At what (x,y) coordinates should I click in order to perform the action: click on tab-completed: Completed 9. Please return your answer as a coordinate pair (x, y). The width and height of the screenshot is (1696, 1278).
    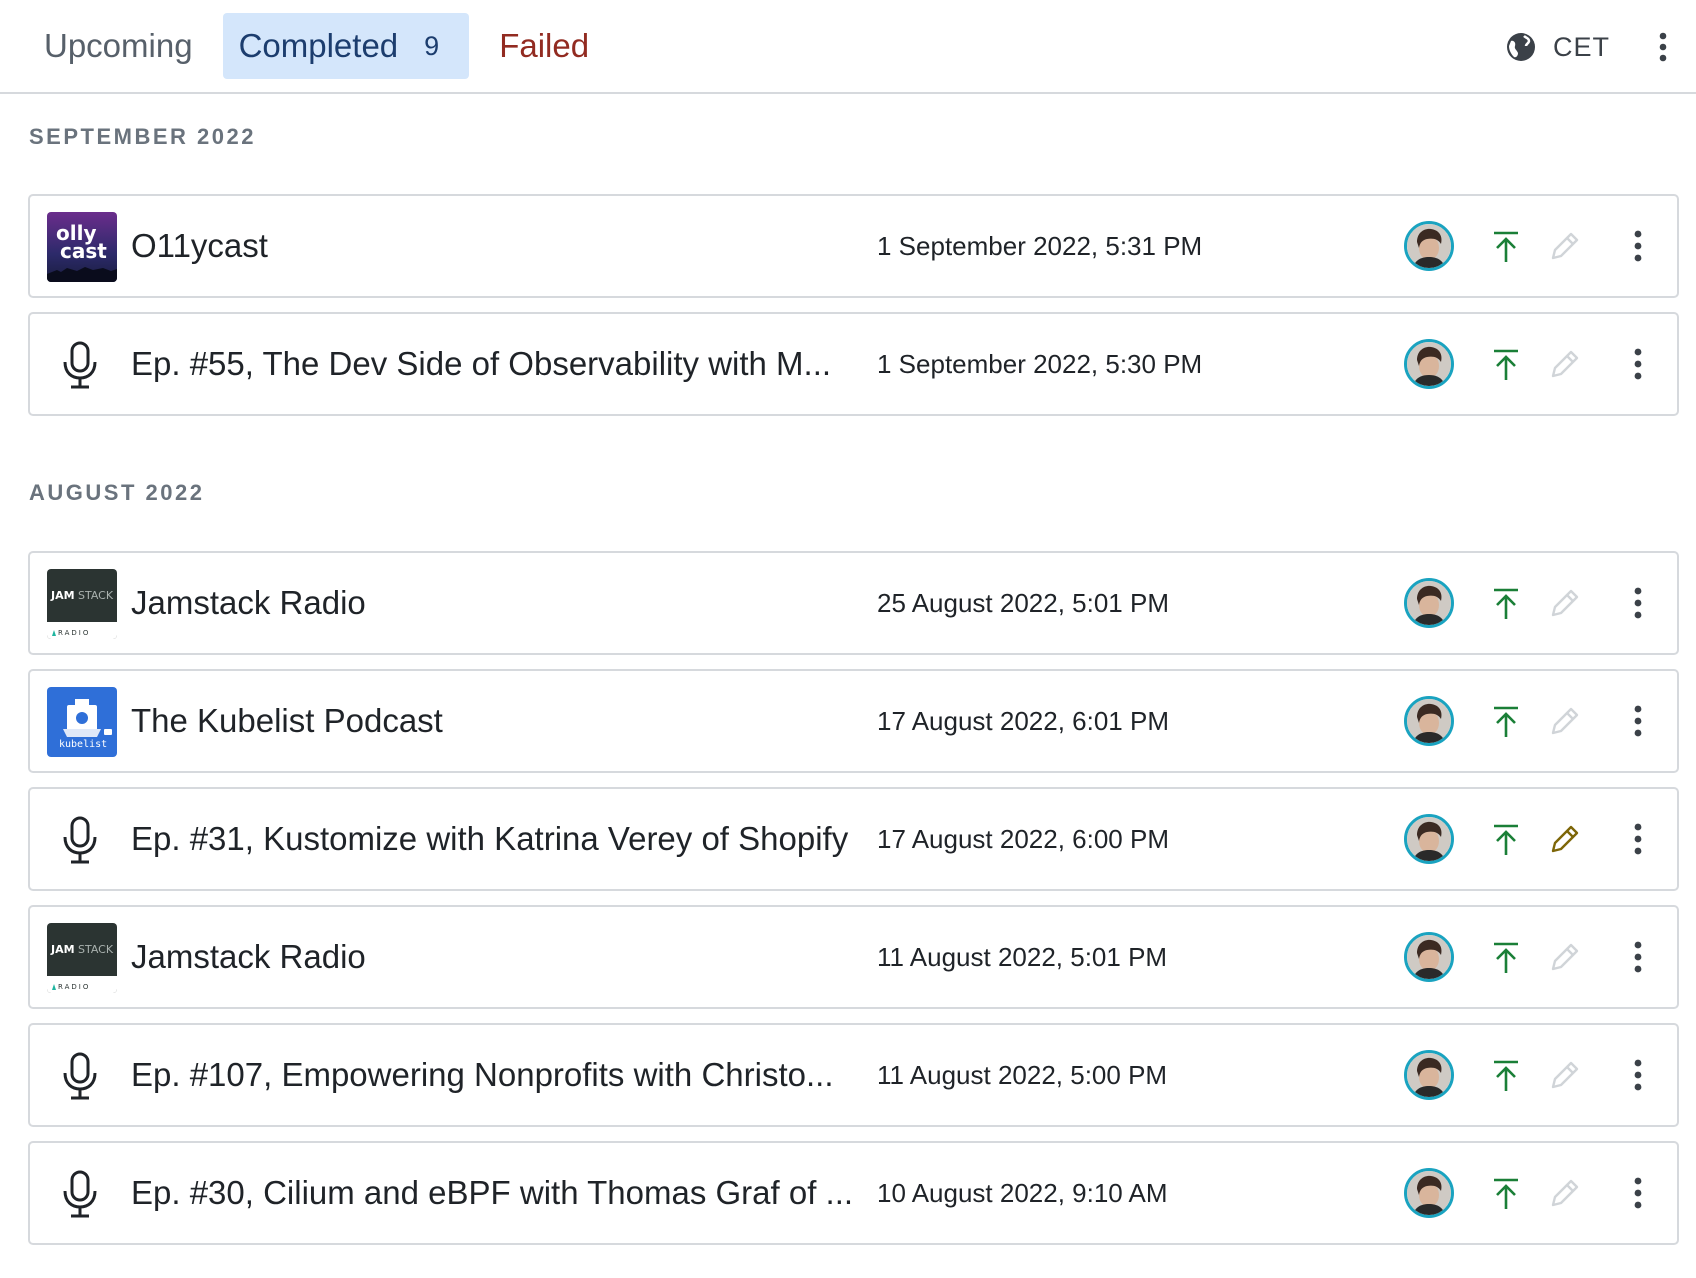
    Looking at the image, I should click on (346, 46).